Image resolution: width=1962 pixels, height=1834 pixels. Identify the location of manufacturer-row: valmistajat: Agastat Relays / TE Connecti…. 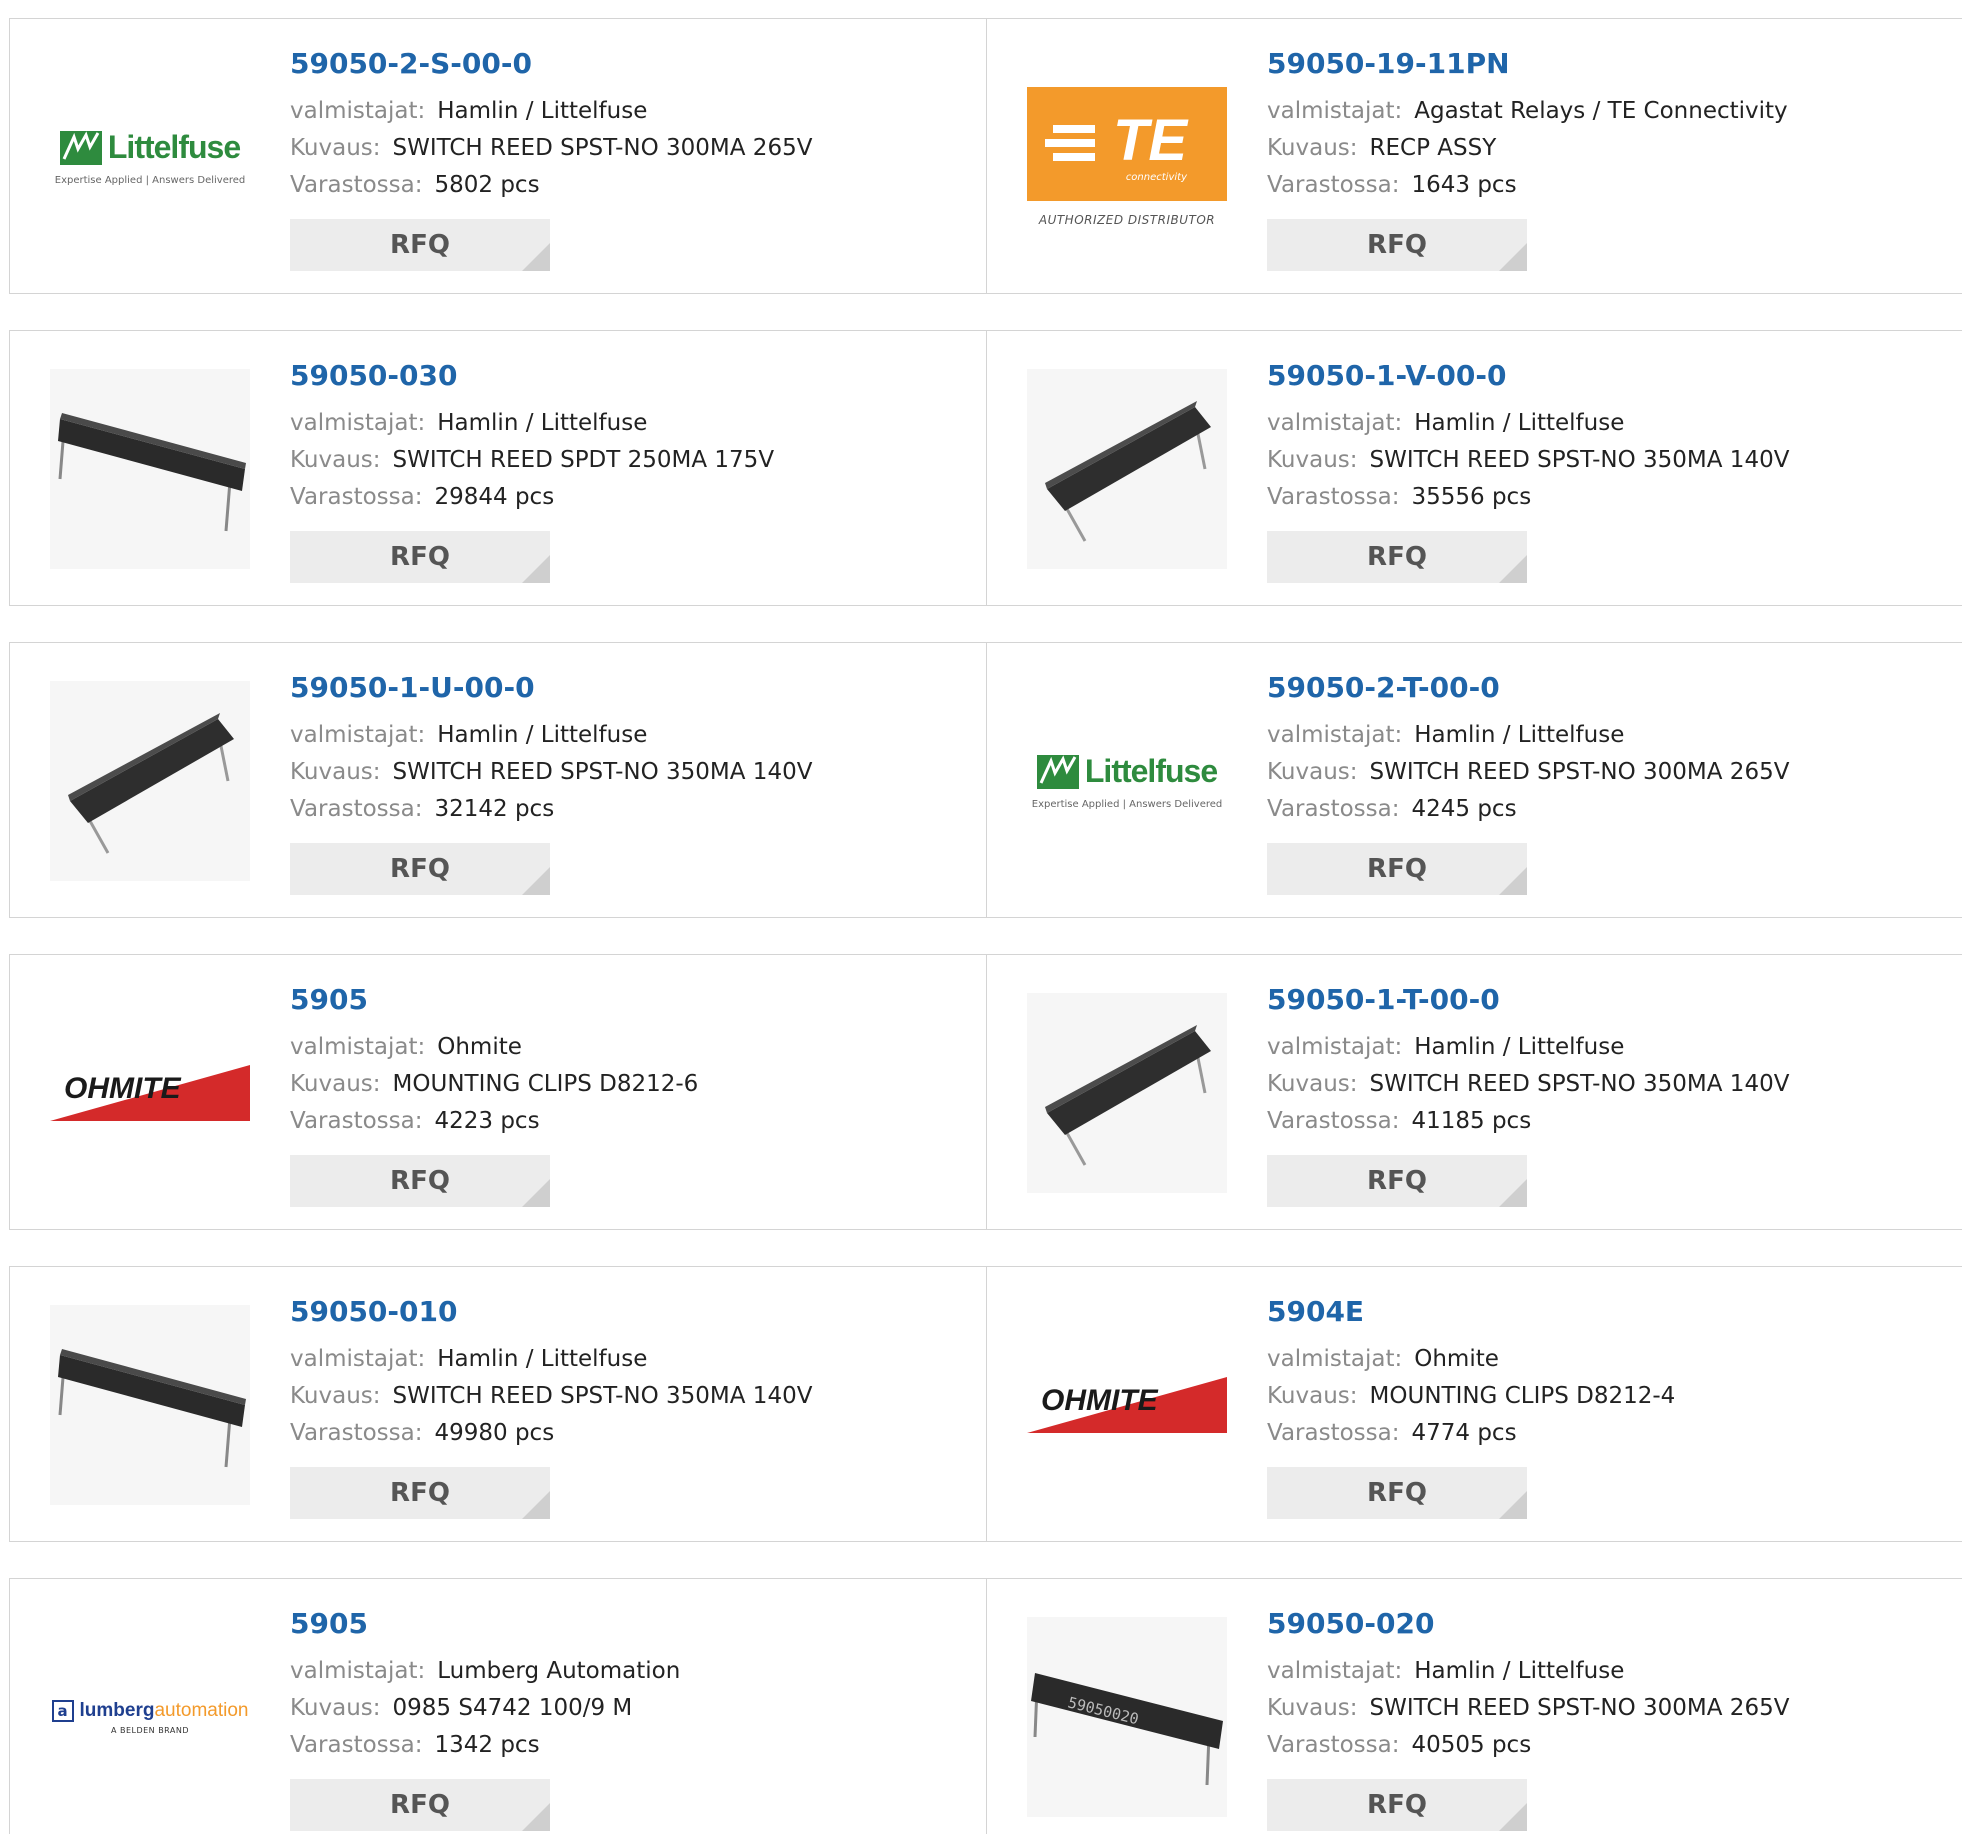
(1607, 111).